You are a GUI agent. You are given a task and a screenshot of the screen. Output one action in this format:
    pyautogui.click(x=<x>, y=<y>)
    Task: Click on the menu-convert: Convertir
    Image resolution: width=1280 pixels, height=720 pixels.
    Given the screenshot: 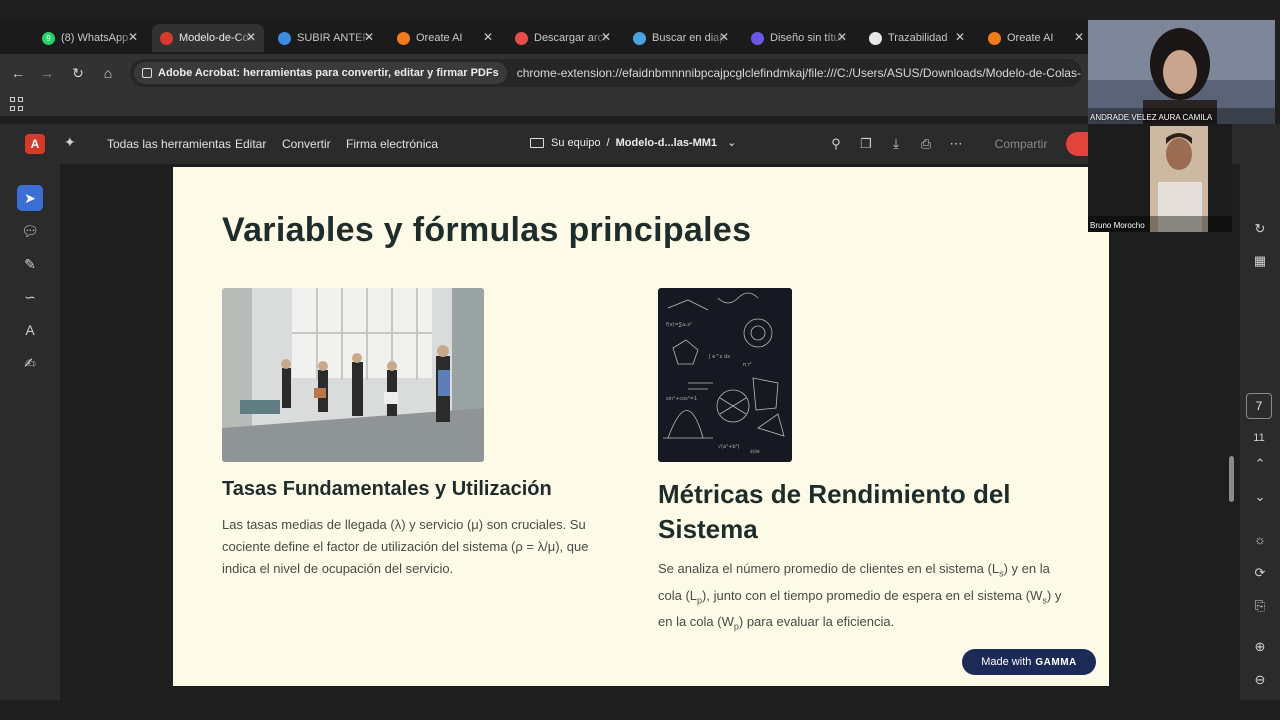 What is the action you would take?
    pyautogui.click(x=306, y=144)
    